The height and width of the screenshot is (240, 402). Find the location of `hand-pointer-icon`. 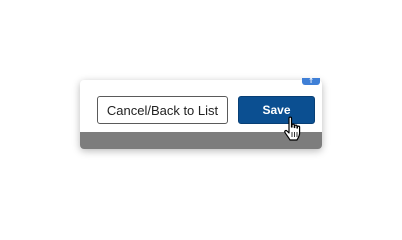

hand-pointer-icon is located at coordinates (293, 129).